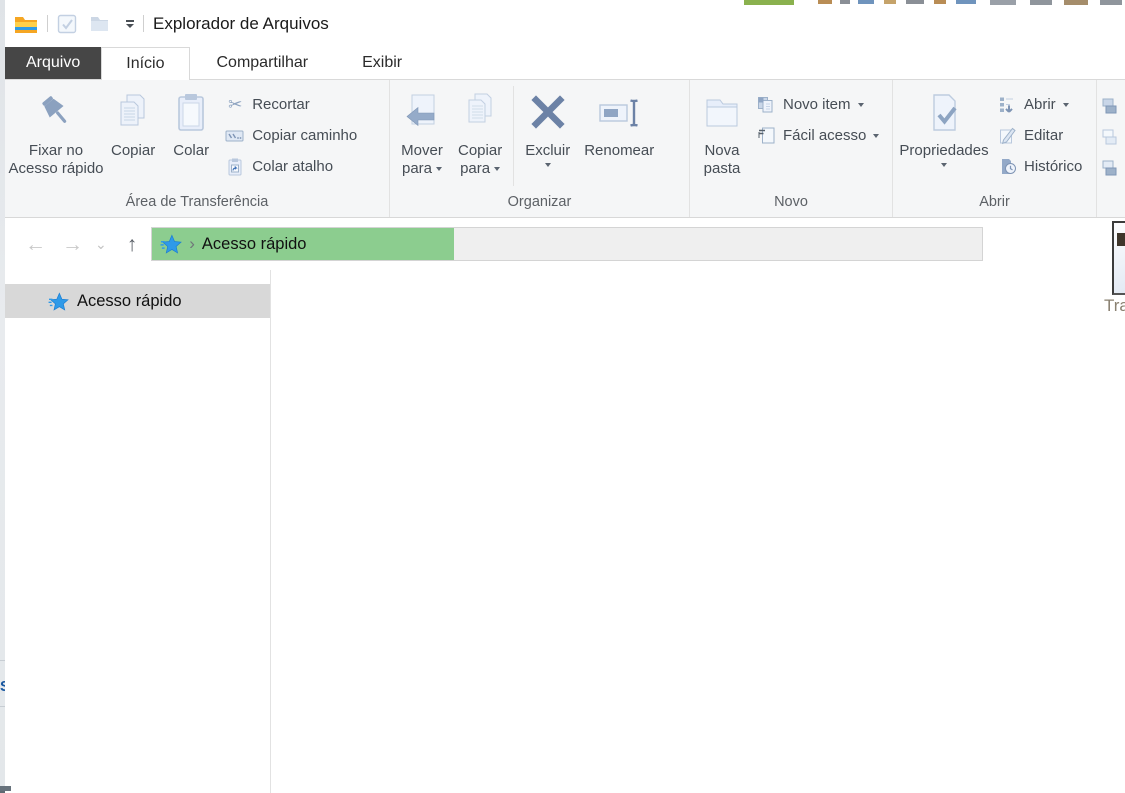 The width and height of the screenshot is (1125, 793). What do you see at coordinates (1121, 239) in the screenshot?
I see `clipped-popup-content` at bounding box center [1121, 239].